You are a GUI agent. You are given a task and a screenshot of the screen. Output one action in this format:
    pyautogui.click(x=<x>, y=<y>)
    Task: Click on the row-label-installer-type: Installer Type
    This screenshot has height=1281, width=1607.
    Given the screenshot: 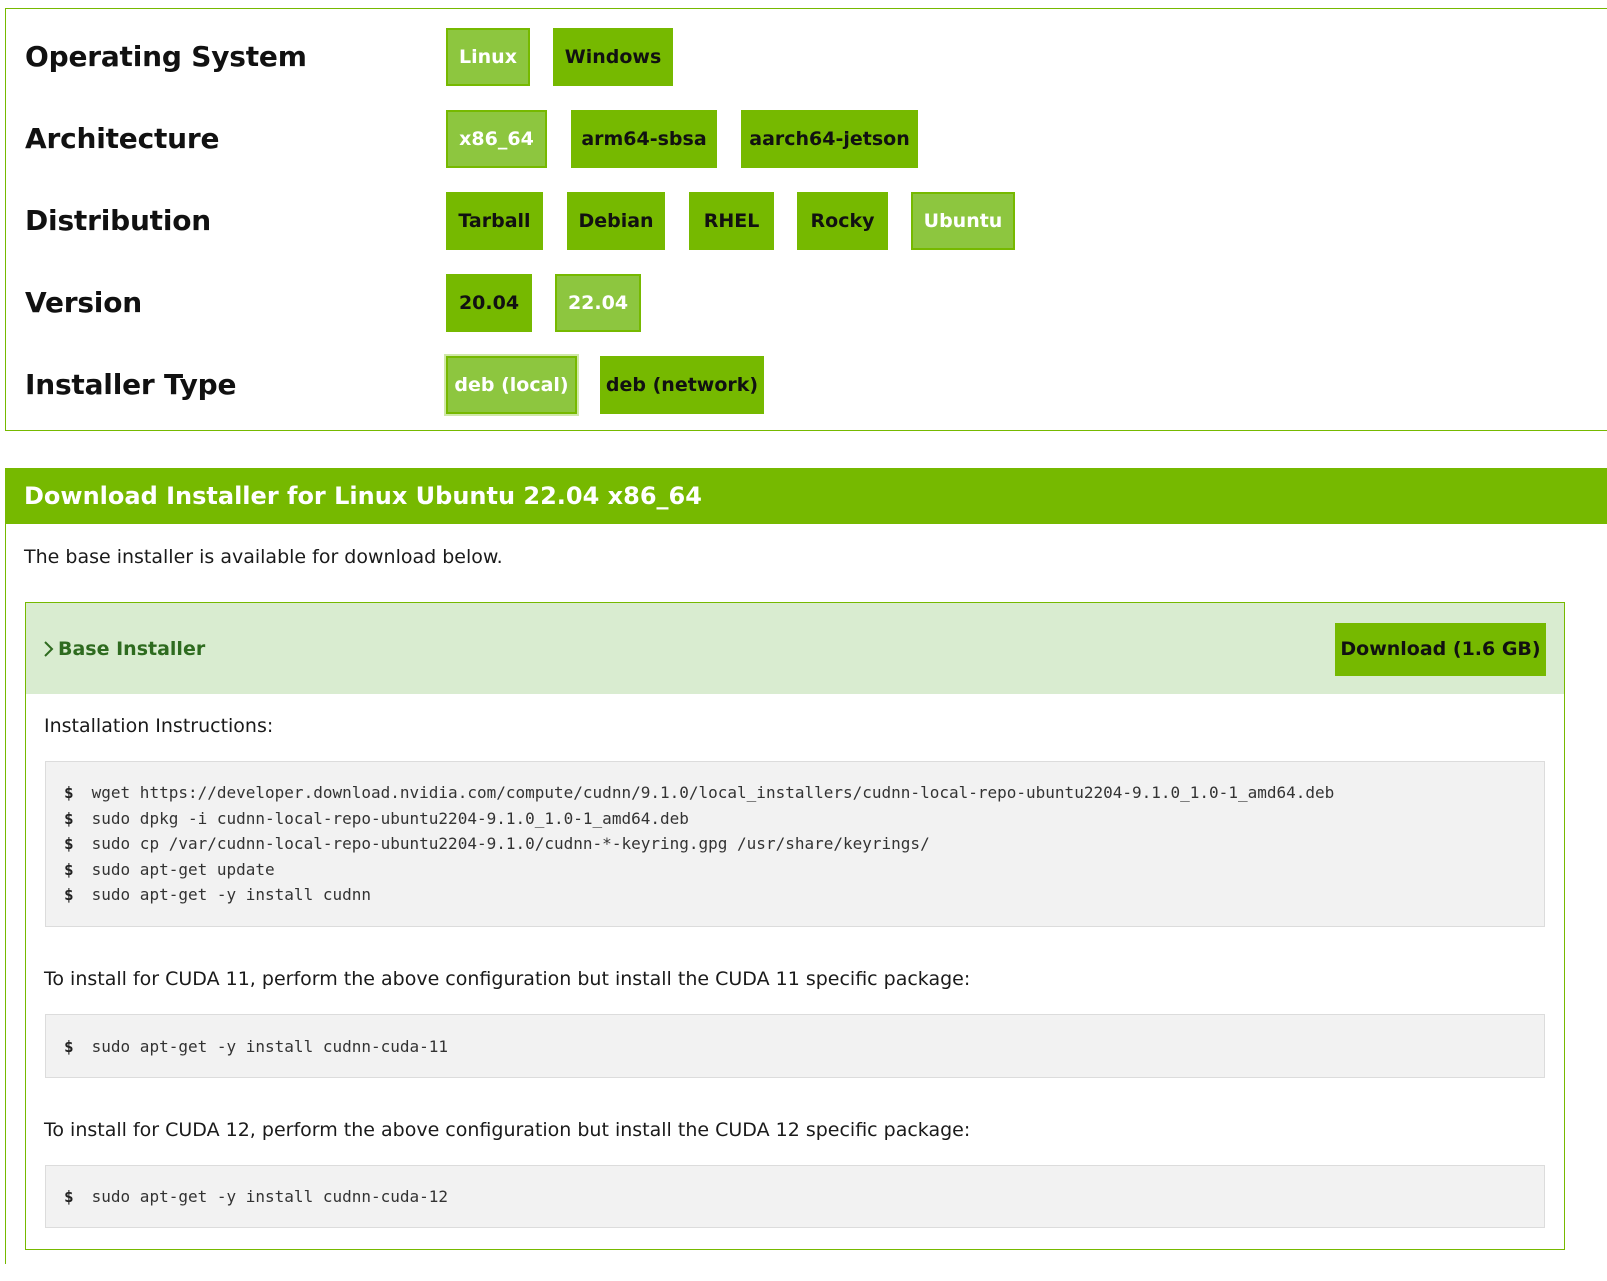 What is the action you would take?
    pyautogui.click(x=131, y=384)
    